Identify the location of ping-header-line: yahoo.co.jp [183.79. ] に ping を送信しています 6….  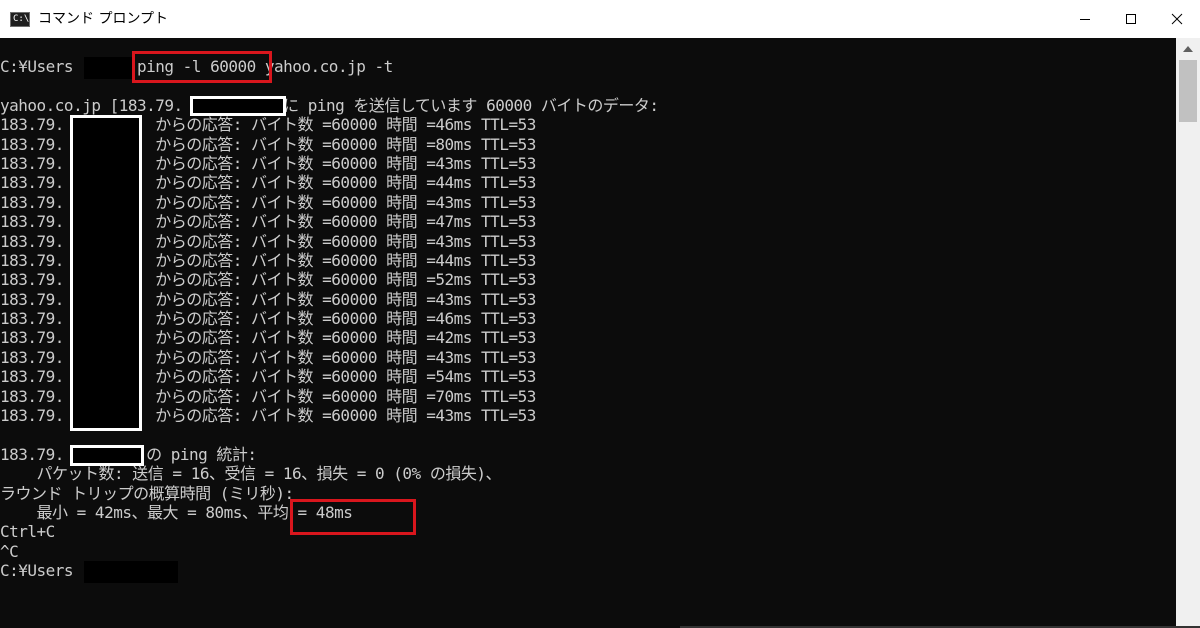
(329, 105).